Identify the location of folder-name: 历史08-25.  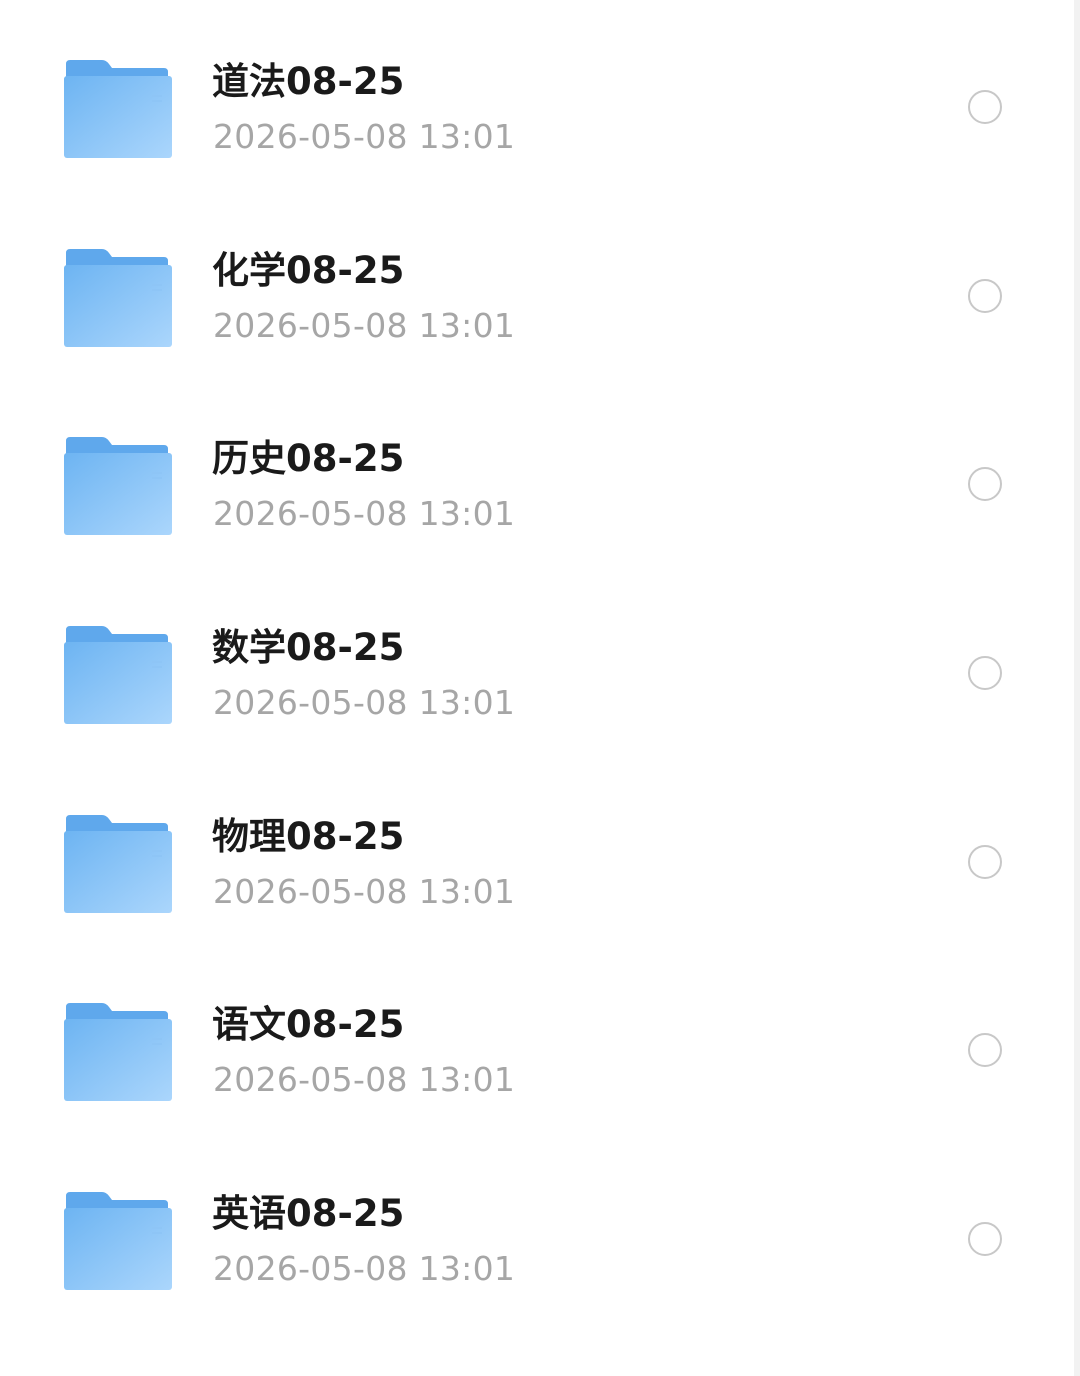
(308, 459).